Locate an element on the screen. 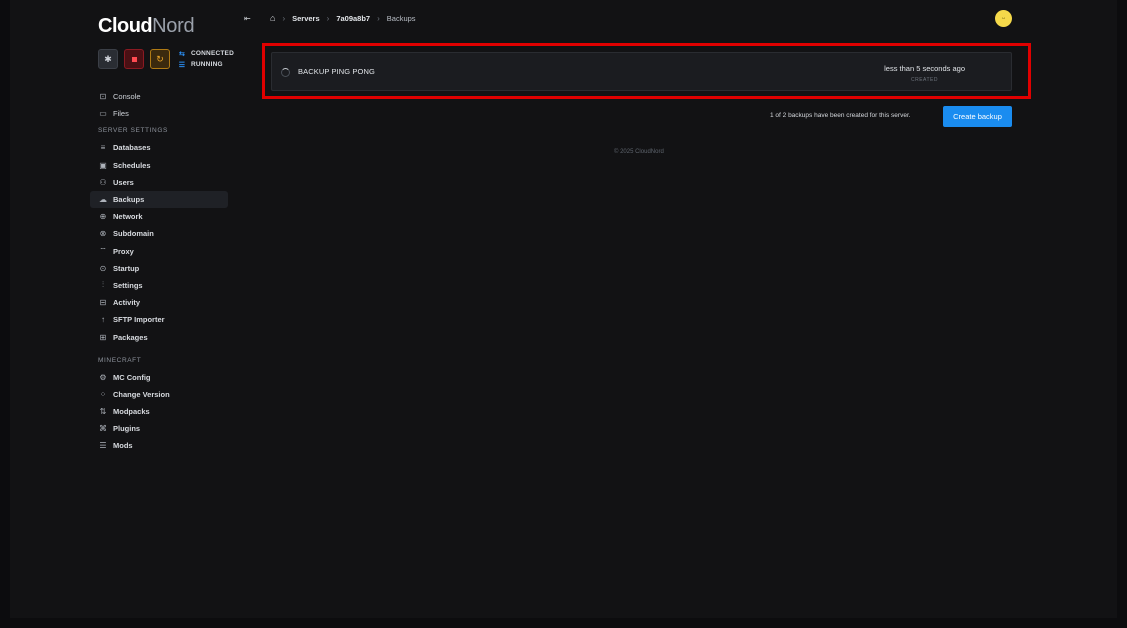 The width and height of the screenshot is (1127, 628). logo-text-light: Nord is located at coordinates (173, 26).